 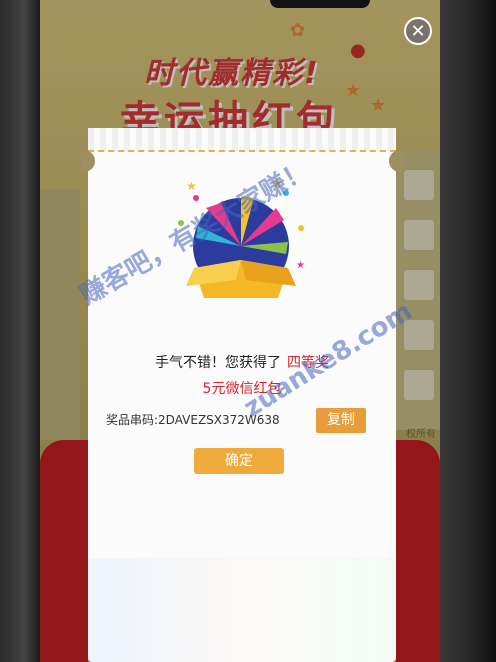 What do you see at coordinates (242, 610) in the screenshot?
I see `screen-glare` at bounding box center [242, 610].